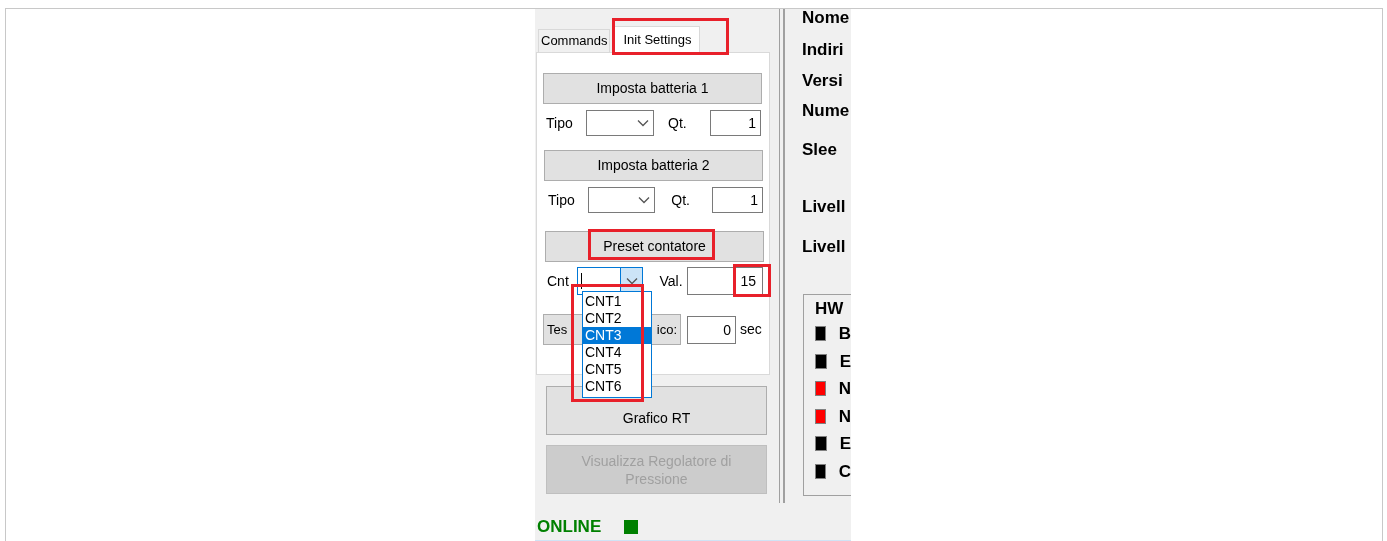  What do you see at coordinates (657, 39) in the screenshot?
I see `tab: Init Settings` at bounding box center [657, 39].